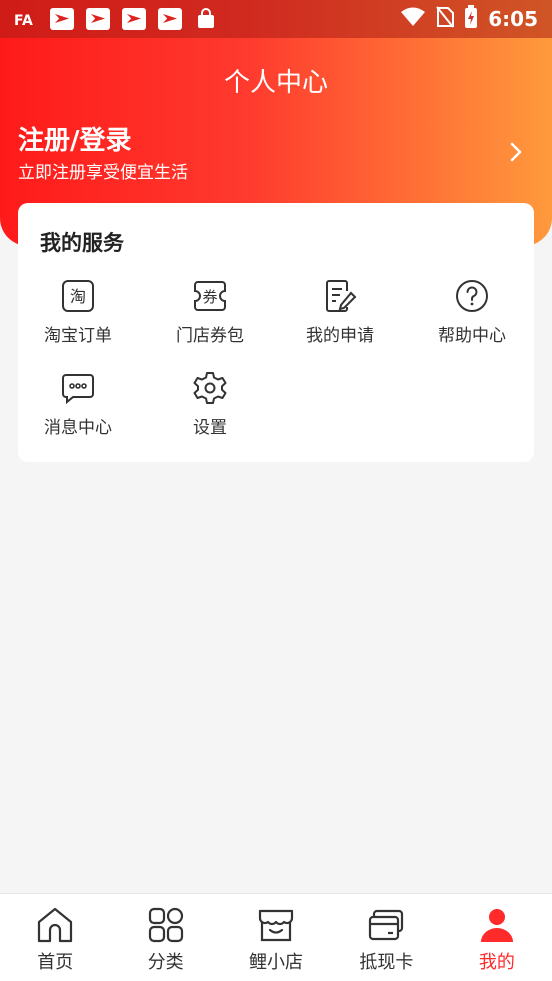 This screenshot has width=552, height=981. I want to click on nav-profile: 我的, so click(497, 937).